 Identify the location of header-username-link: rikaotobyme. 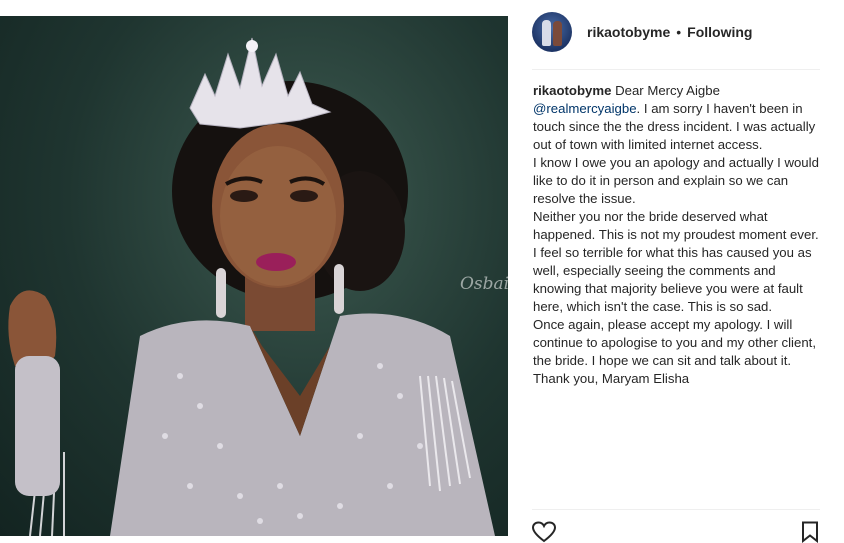
(628, 32).